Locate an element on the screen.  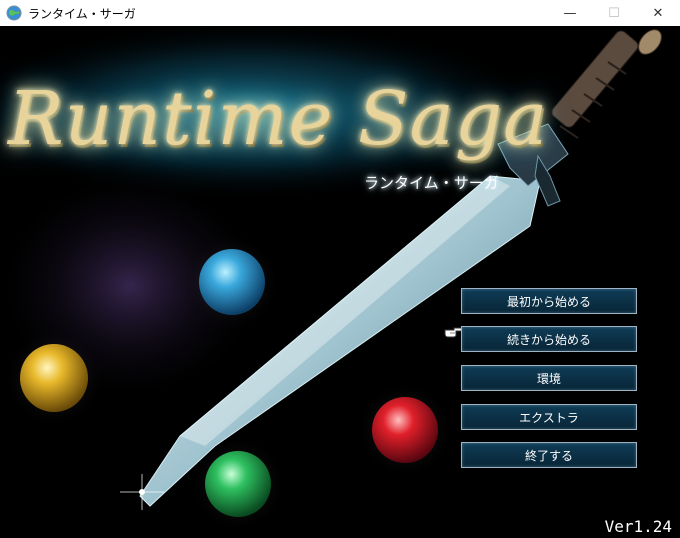
globe-icon is located at coordinates (14, 13).